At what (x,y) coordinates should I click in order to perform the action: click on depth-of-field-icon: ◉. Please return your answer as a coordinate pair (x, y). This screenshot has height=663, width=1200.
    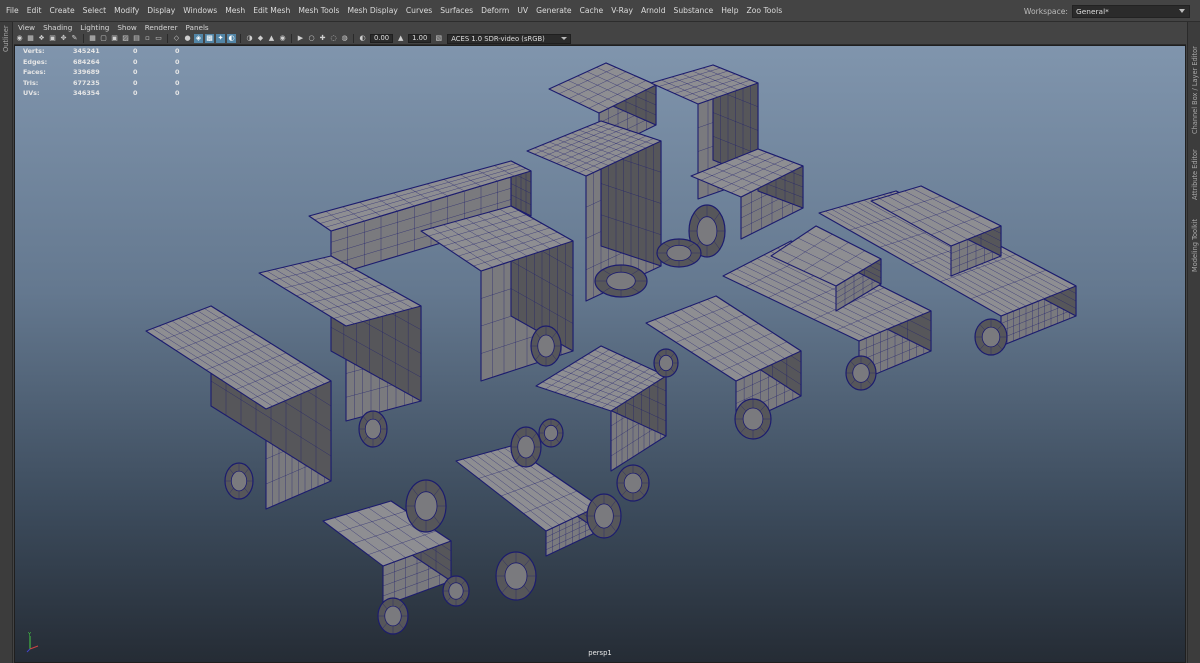
    Looking at the image, I should click on (282, 38).